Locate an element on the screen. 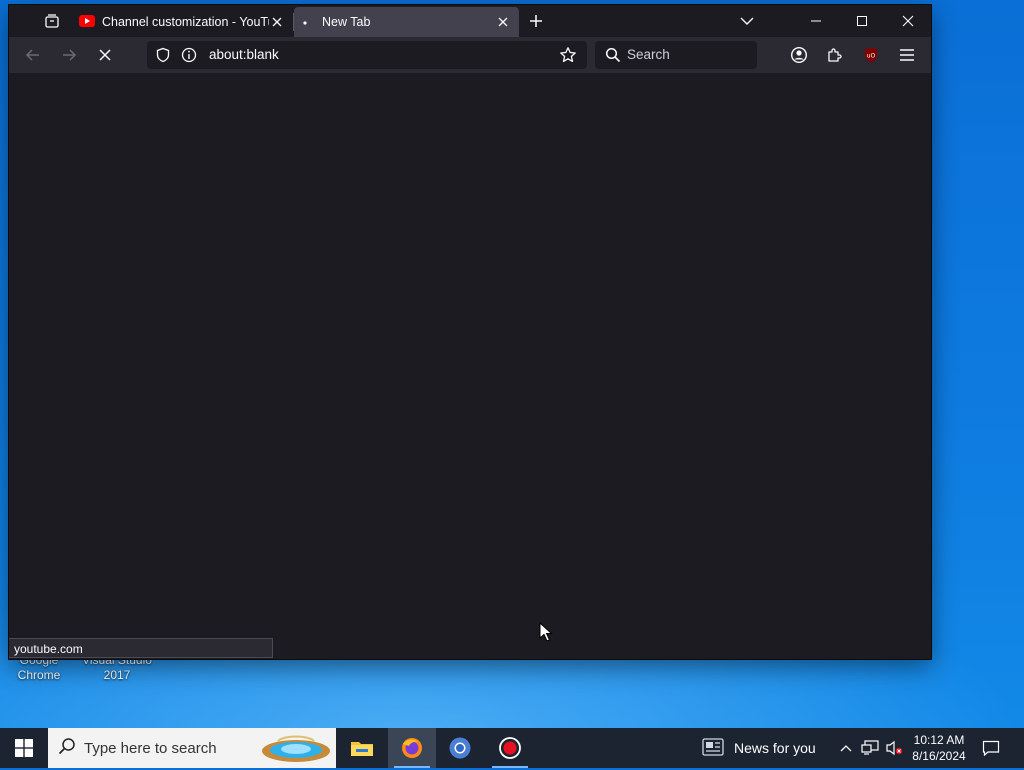 The image size is (1024, 770). ublock-origin-button: uO is located at coordinates (871, 55).